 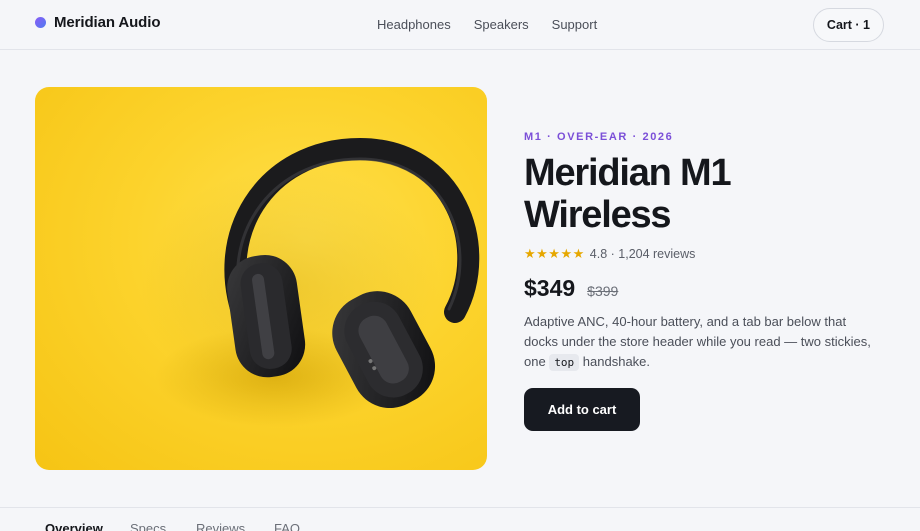 What do you see at coordinates (40, 22) in the screenshot?
I see `brand-logo-icon` at bounding box center [40, 22].